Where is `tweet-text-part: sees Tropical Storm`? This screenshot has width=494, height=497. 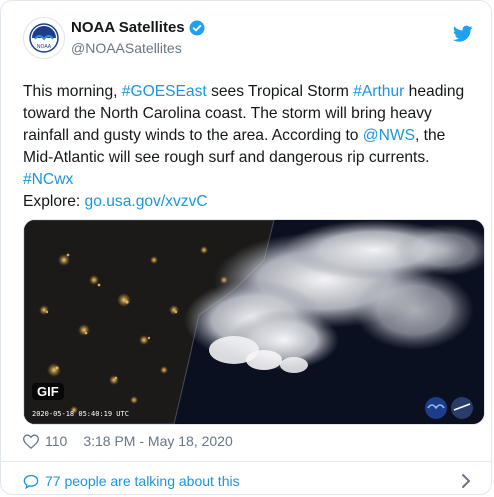
tweet-text-part: sees Tropical Storm is located at coordinates (280, 91).